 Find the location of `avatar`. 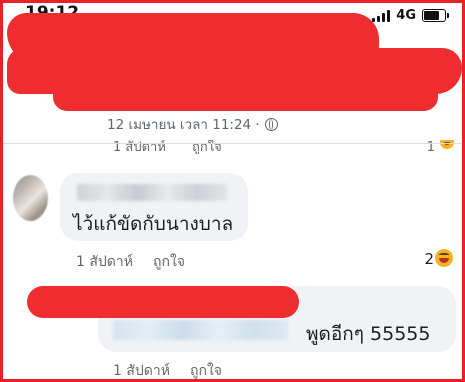

avatar is located at coordinates (30, 198).